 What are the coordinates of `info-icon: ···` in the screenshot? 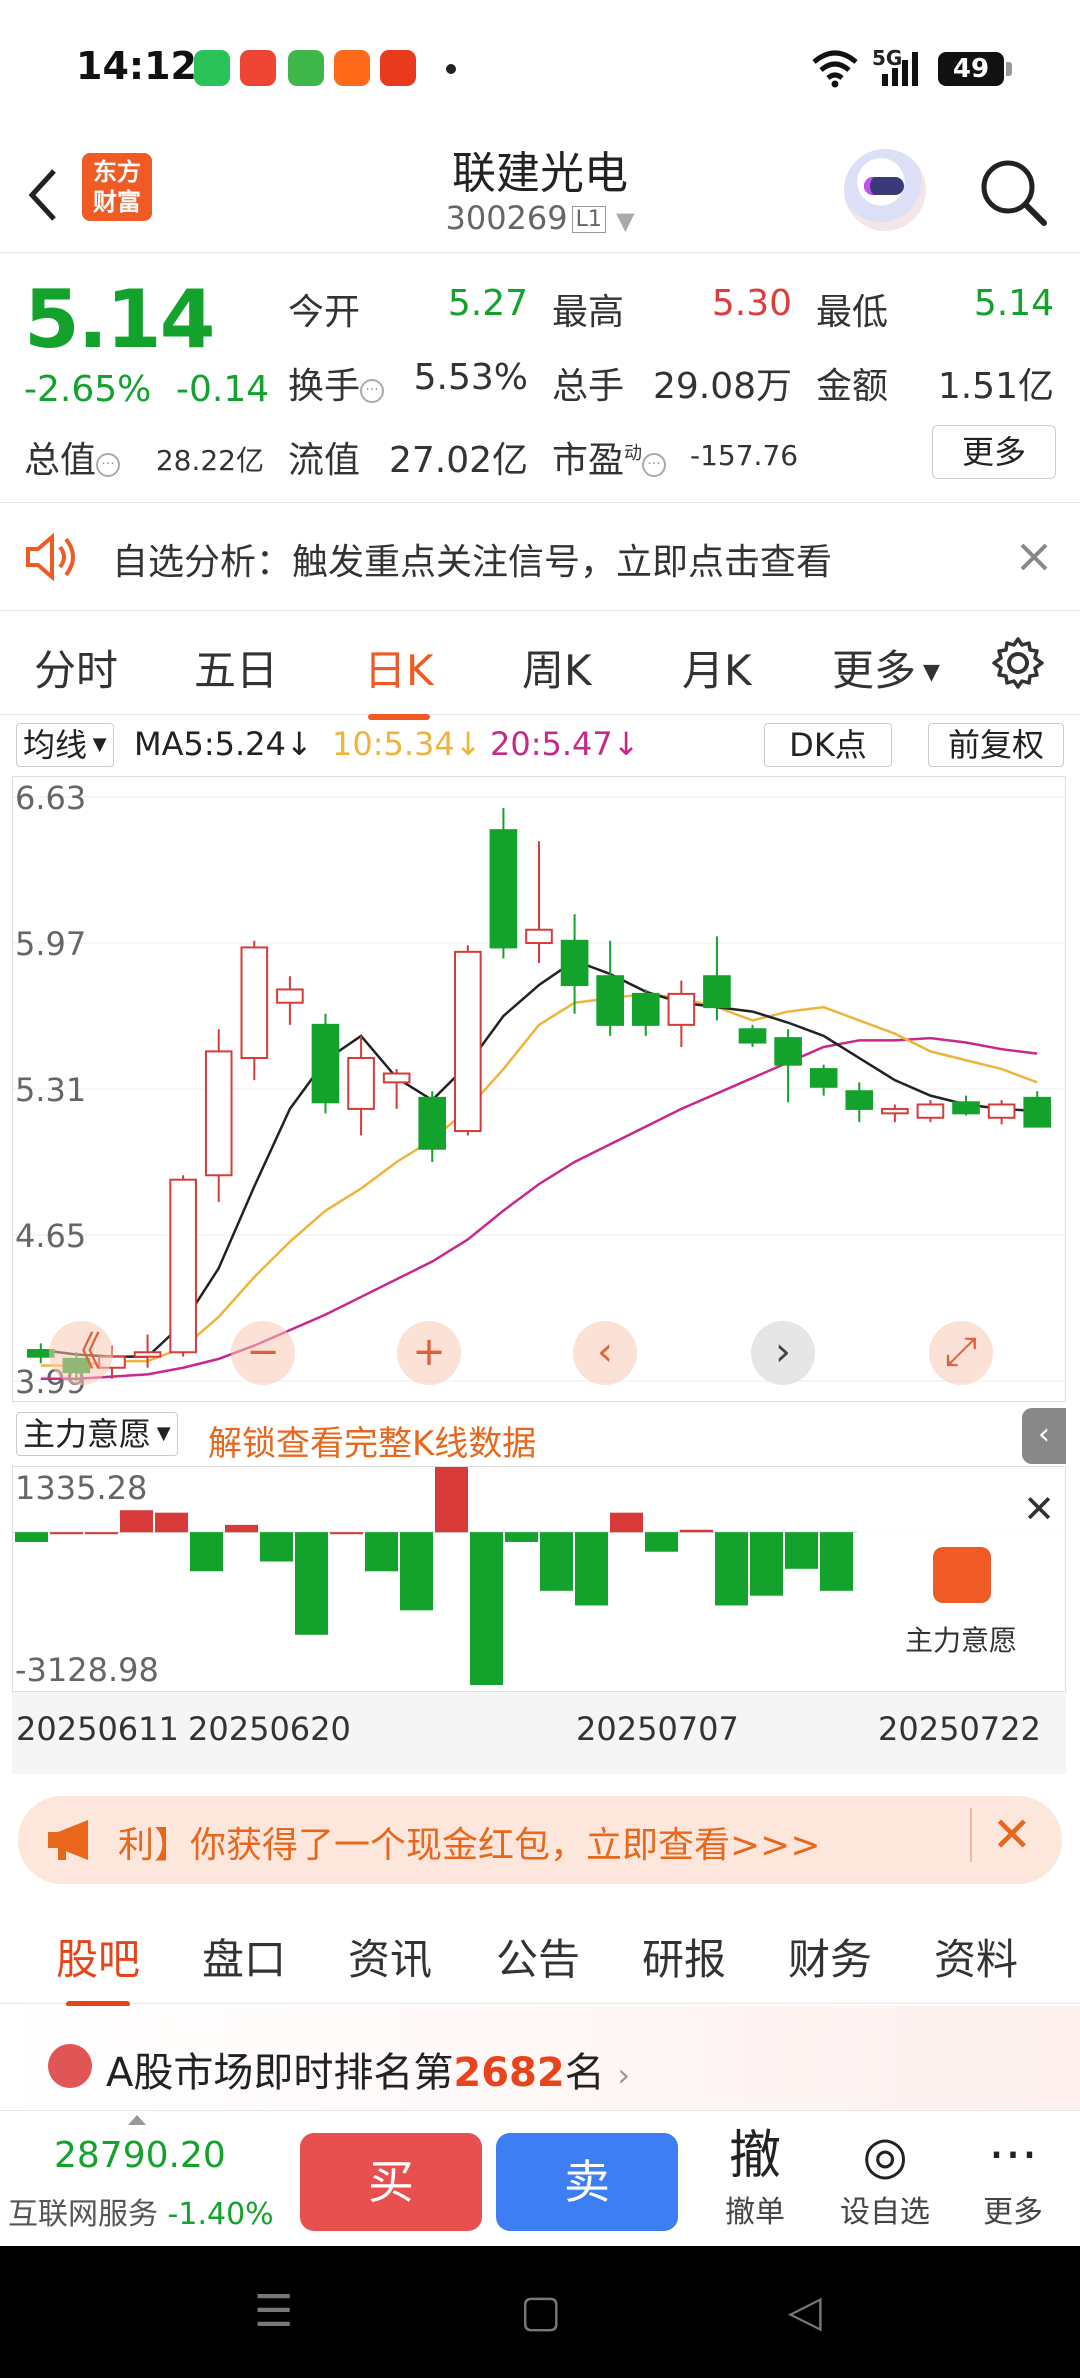 It's located at (372, 391).